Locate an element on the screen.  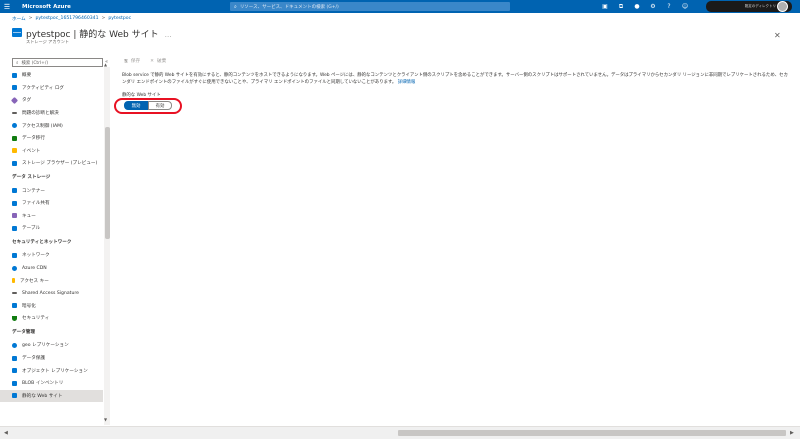
sidebar-item-storage-browser: ストレージ ブラウザー (プレビュー) is located at coordinates (51, 163).